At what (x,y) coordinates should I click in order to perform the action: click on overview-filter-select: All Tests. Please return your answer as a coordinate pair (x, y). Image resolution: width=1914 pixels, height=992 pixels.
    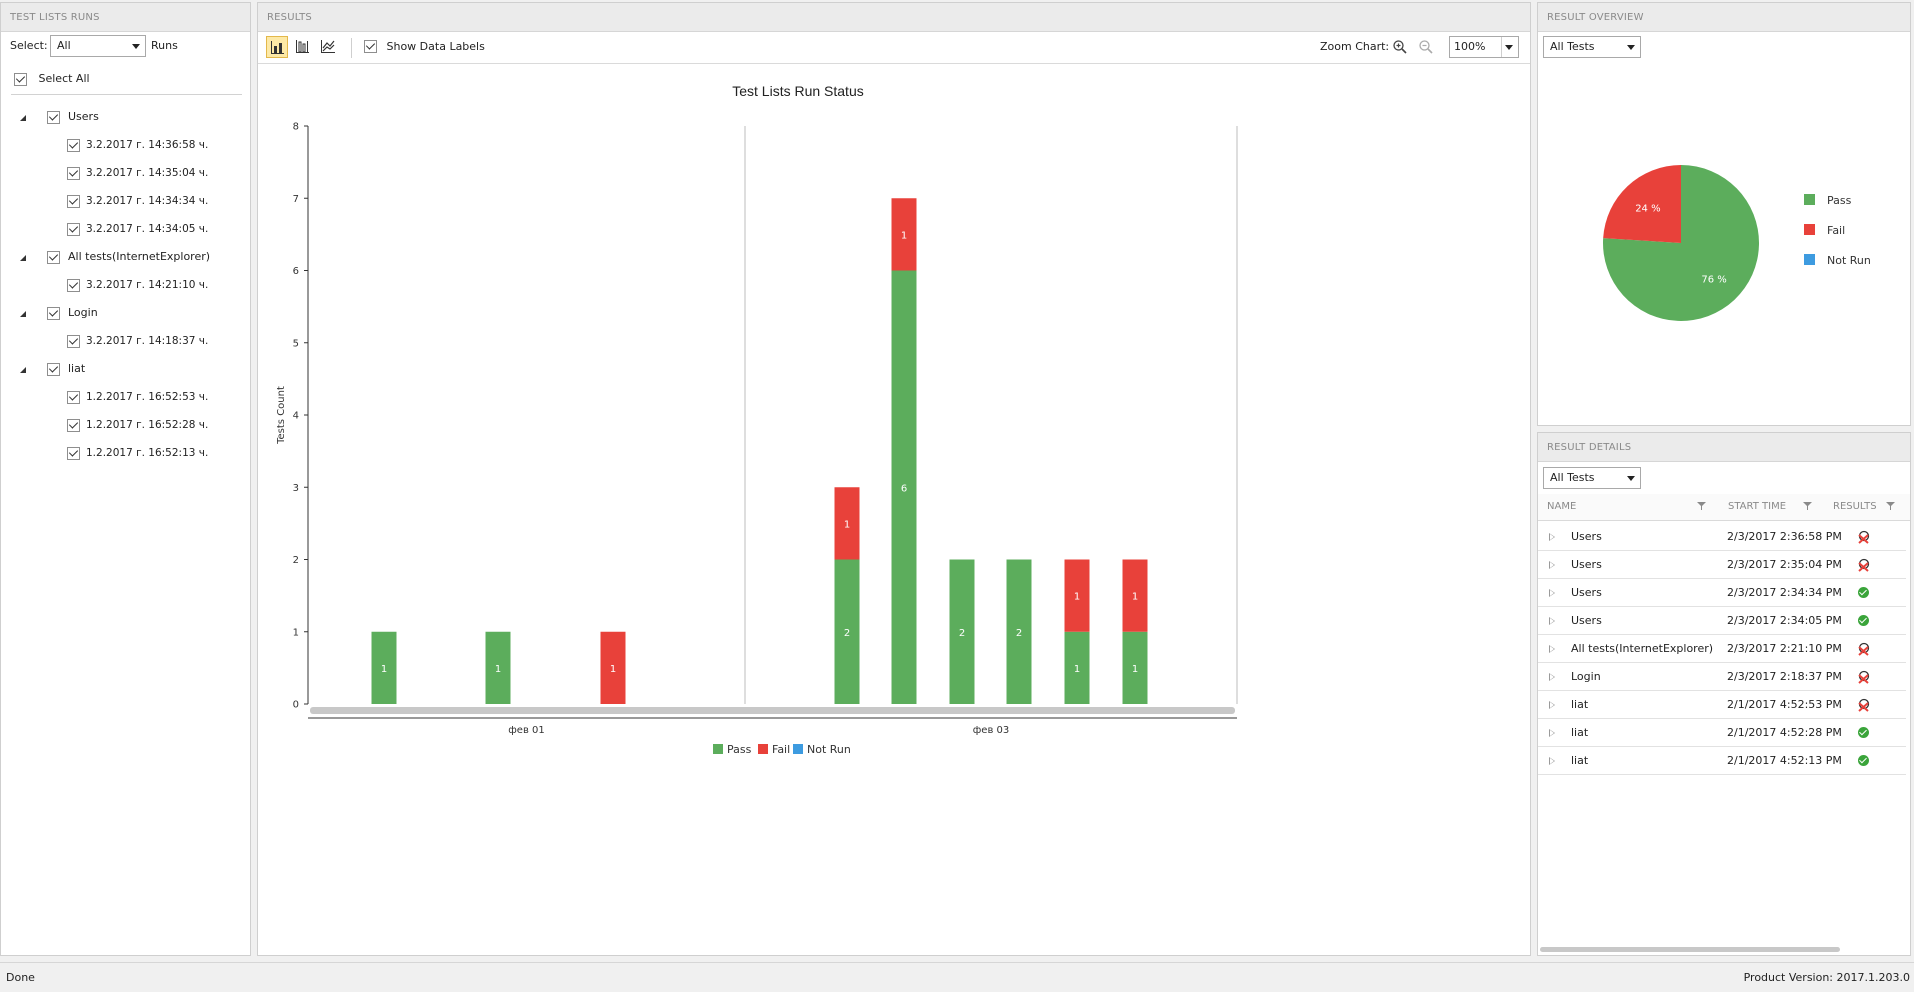
    Looking at the image, I should click on (1592, 47).